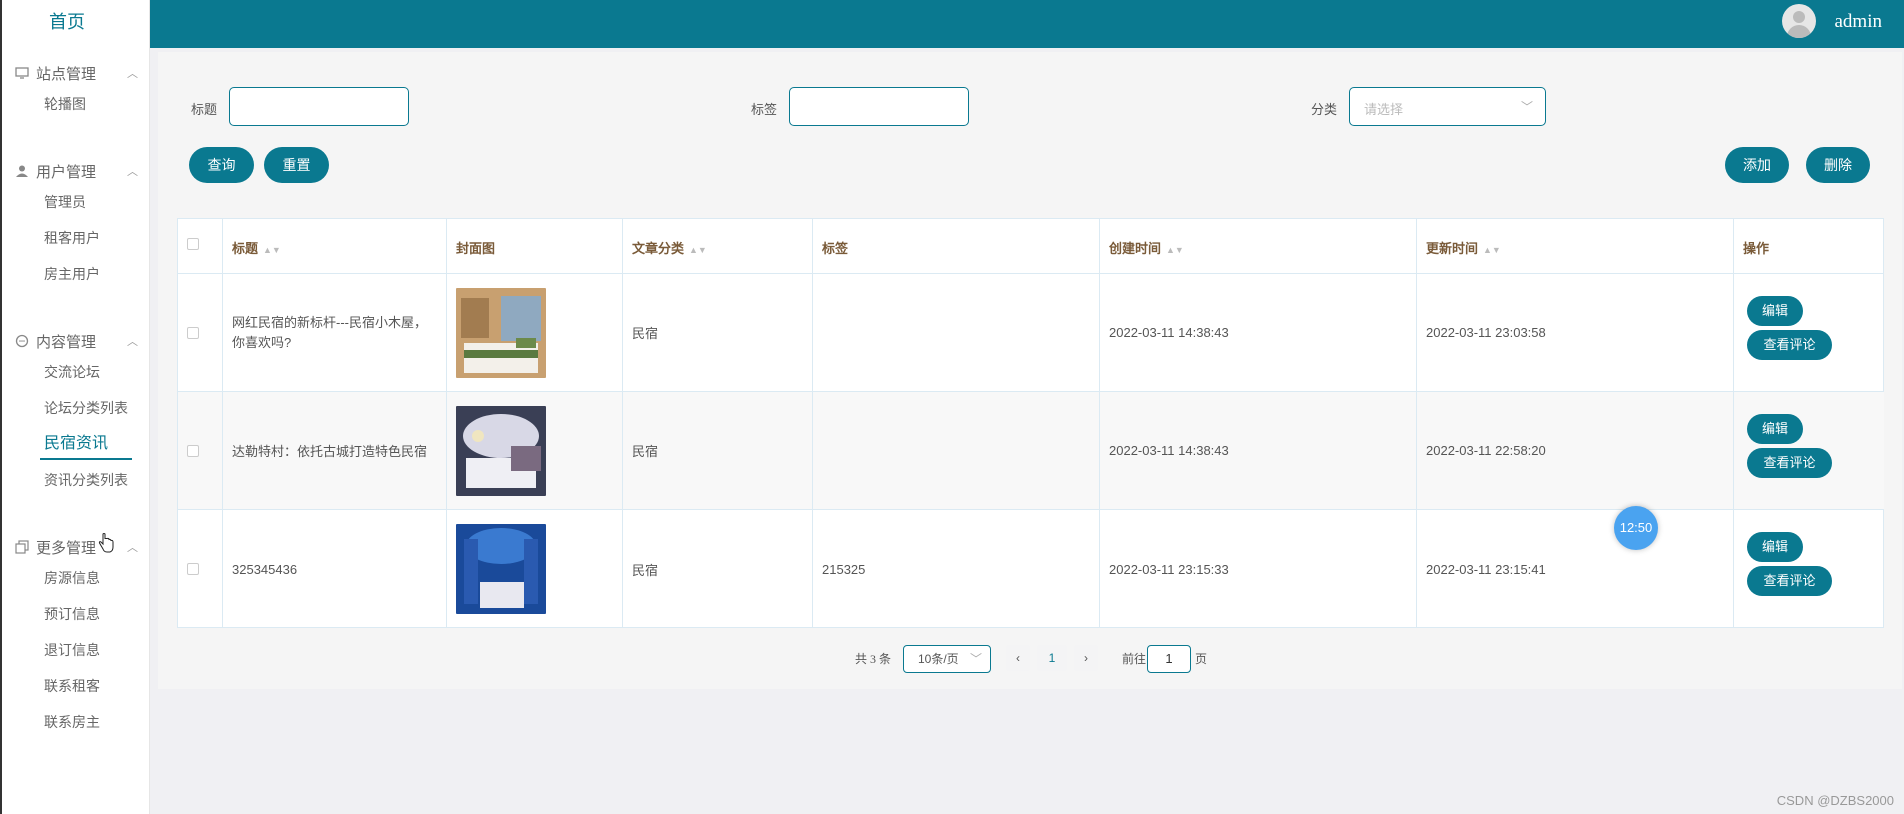 The height and width of the screenshot is (814, 1904). I want to click on menu-group-more: 更多管理 ︿ 房源信息 预订信息 退订信息 联系租客 联系房主, so click(77, 637).